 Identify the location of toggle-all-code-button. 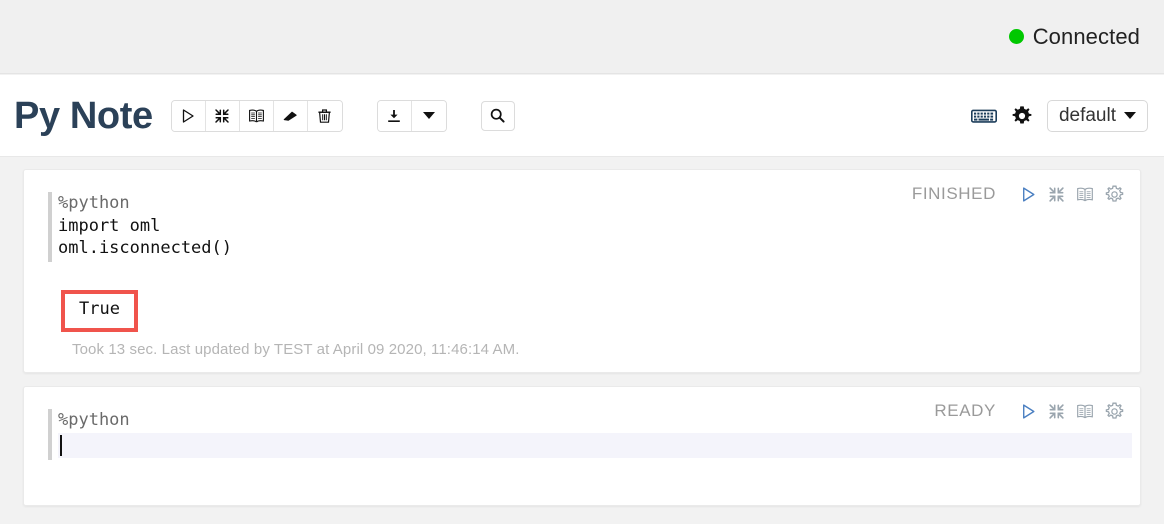
(256, 115).